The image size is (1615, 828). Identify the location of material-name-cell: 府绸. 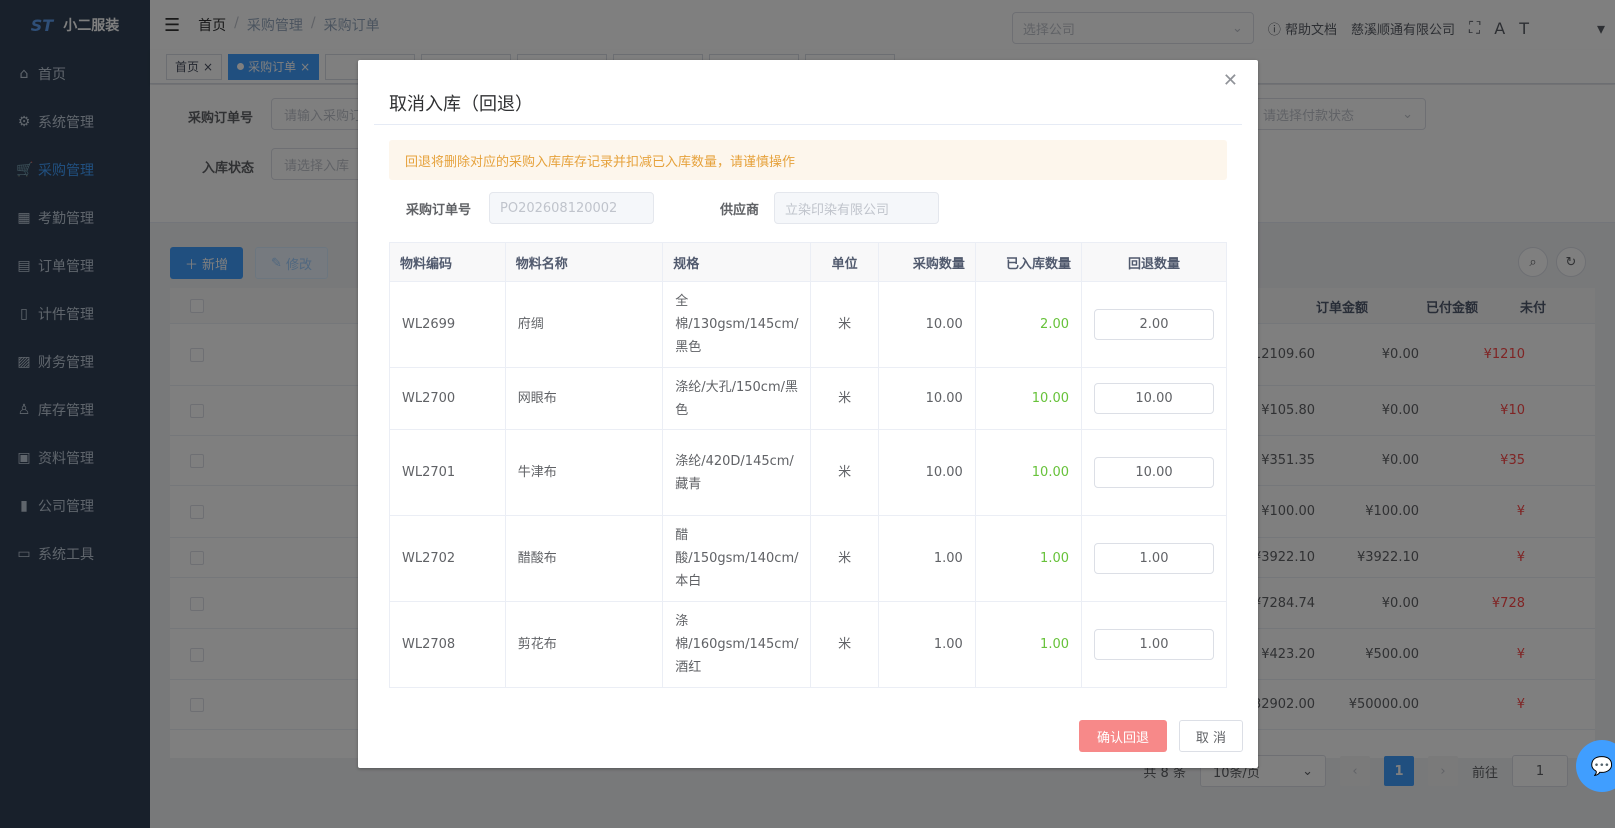
(584, 324).